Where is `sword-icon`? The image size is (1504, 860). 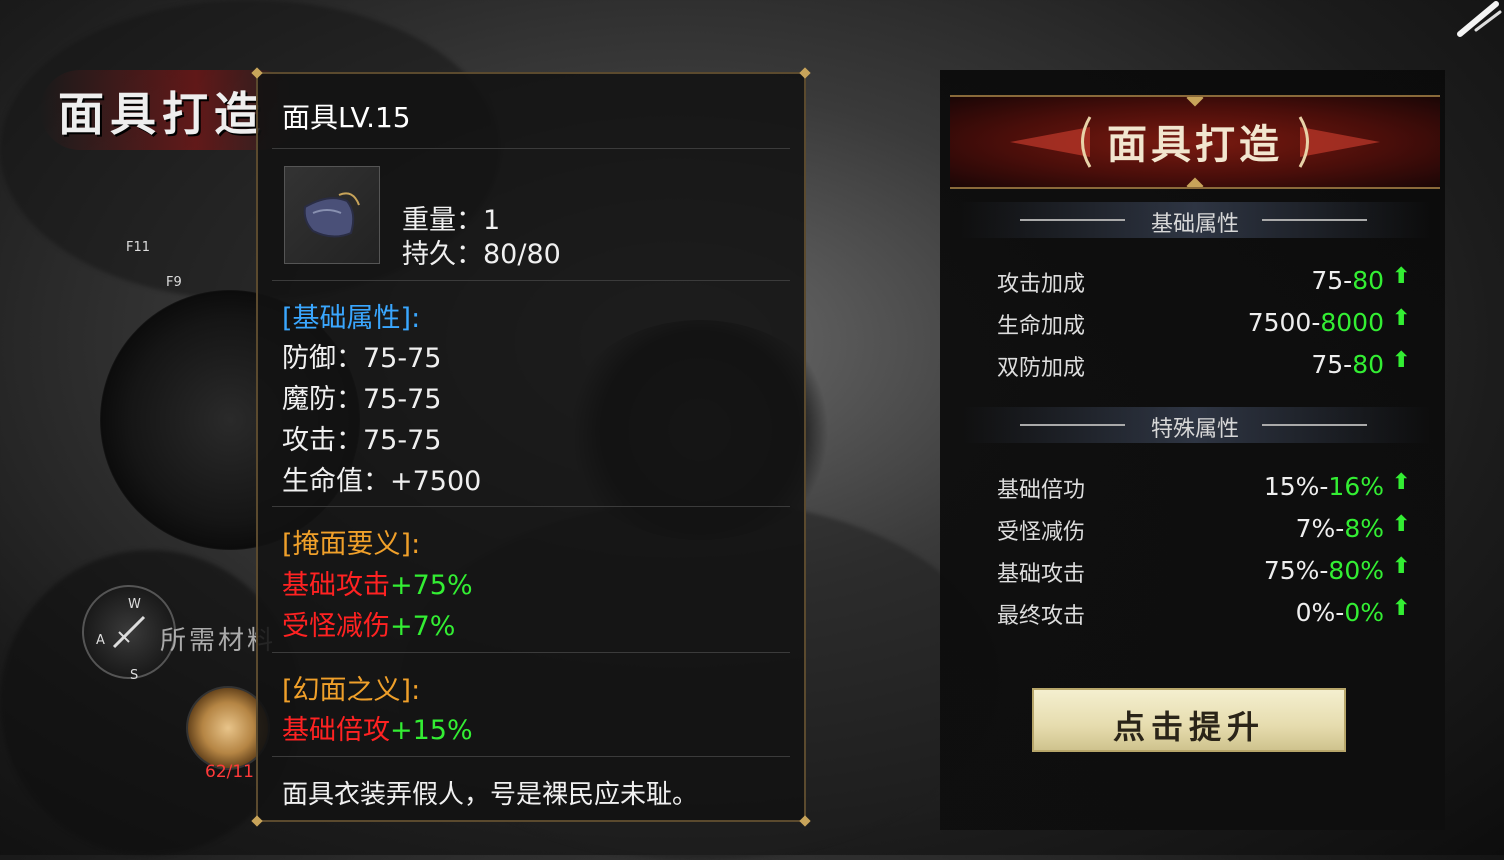
sword-icon is located at coordinates (129, 632).